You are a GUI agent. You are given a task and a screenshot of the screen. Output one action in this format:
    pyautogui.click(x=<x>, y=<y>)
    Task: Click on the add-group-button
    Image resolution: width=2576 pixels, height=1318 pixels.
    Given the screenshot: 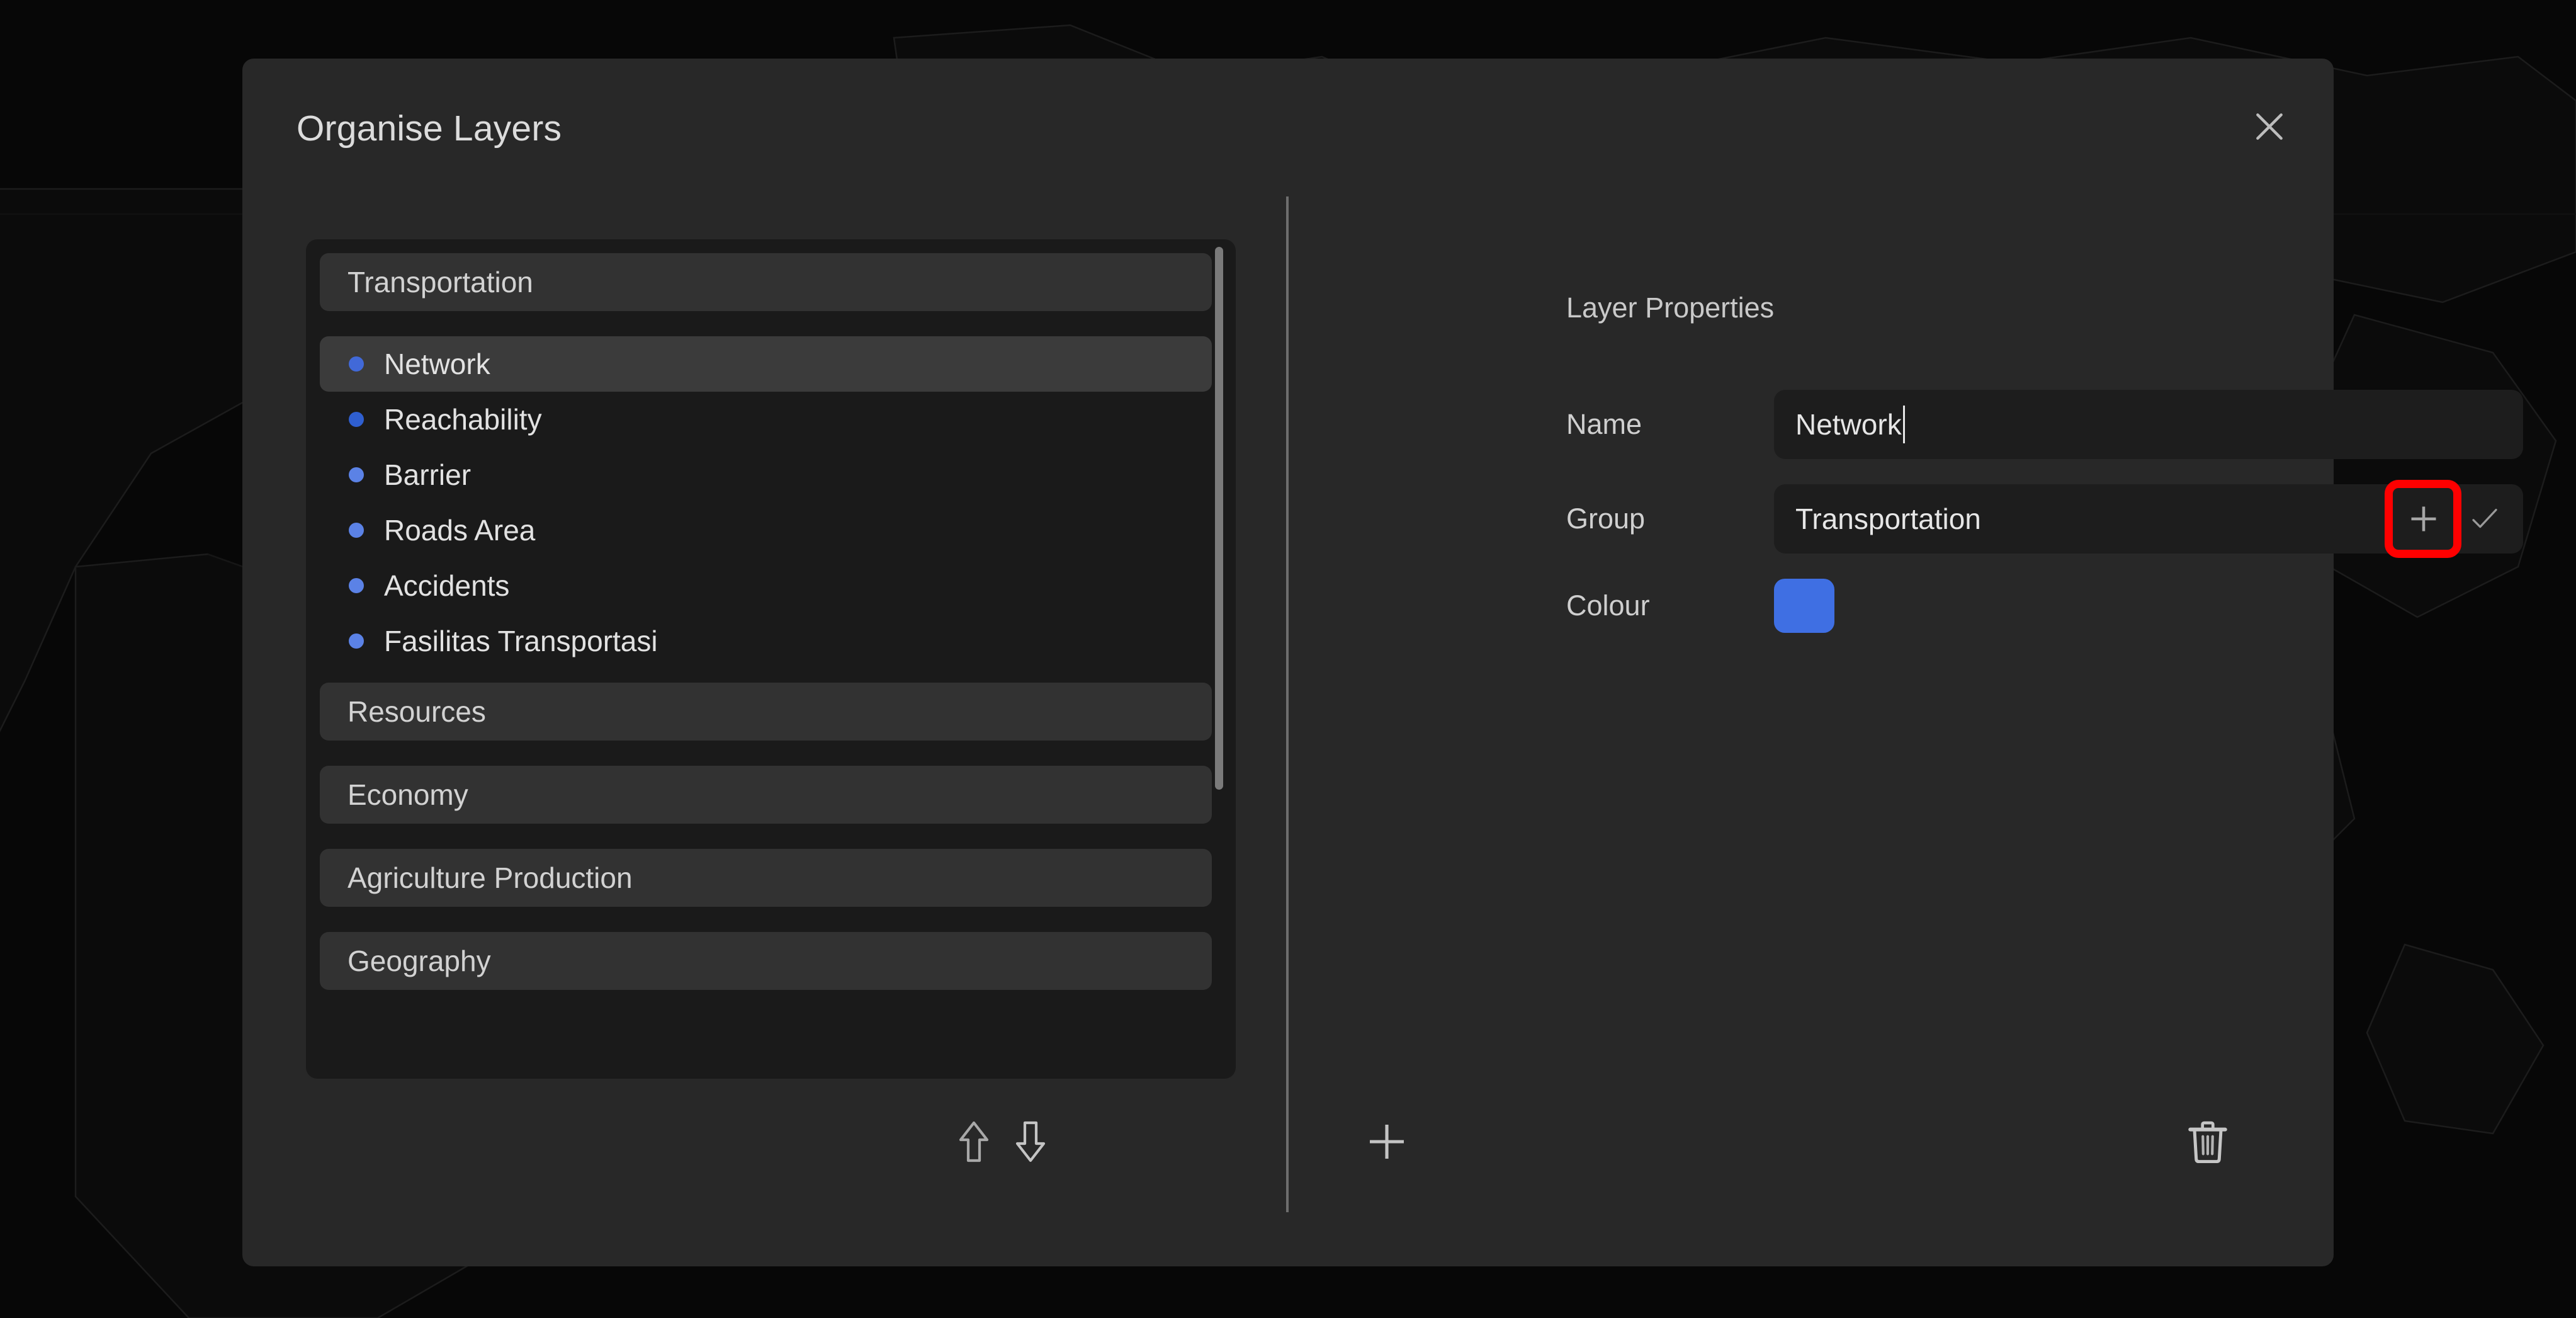 What is the action you would take?
    pyautogui.click(x=2423, y=519)
    